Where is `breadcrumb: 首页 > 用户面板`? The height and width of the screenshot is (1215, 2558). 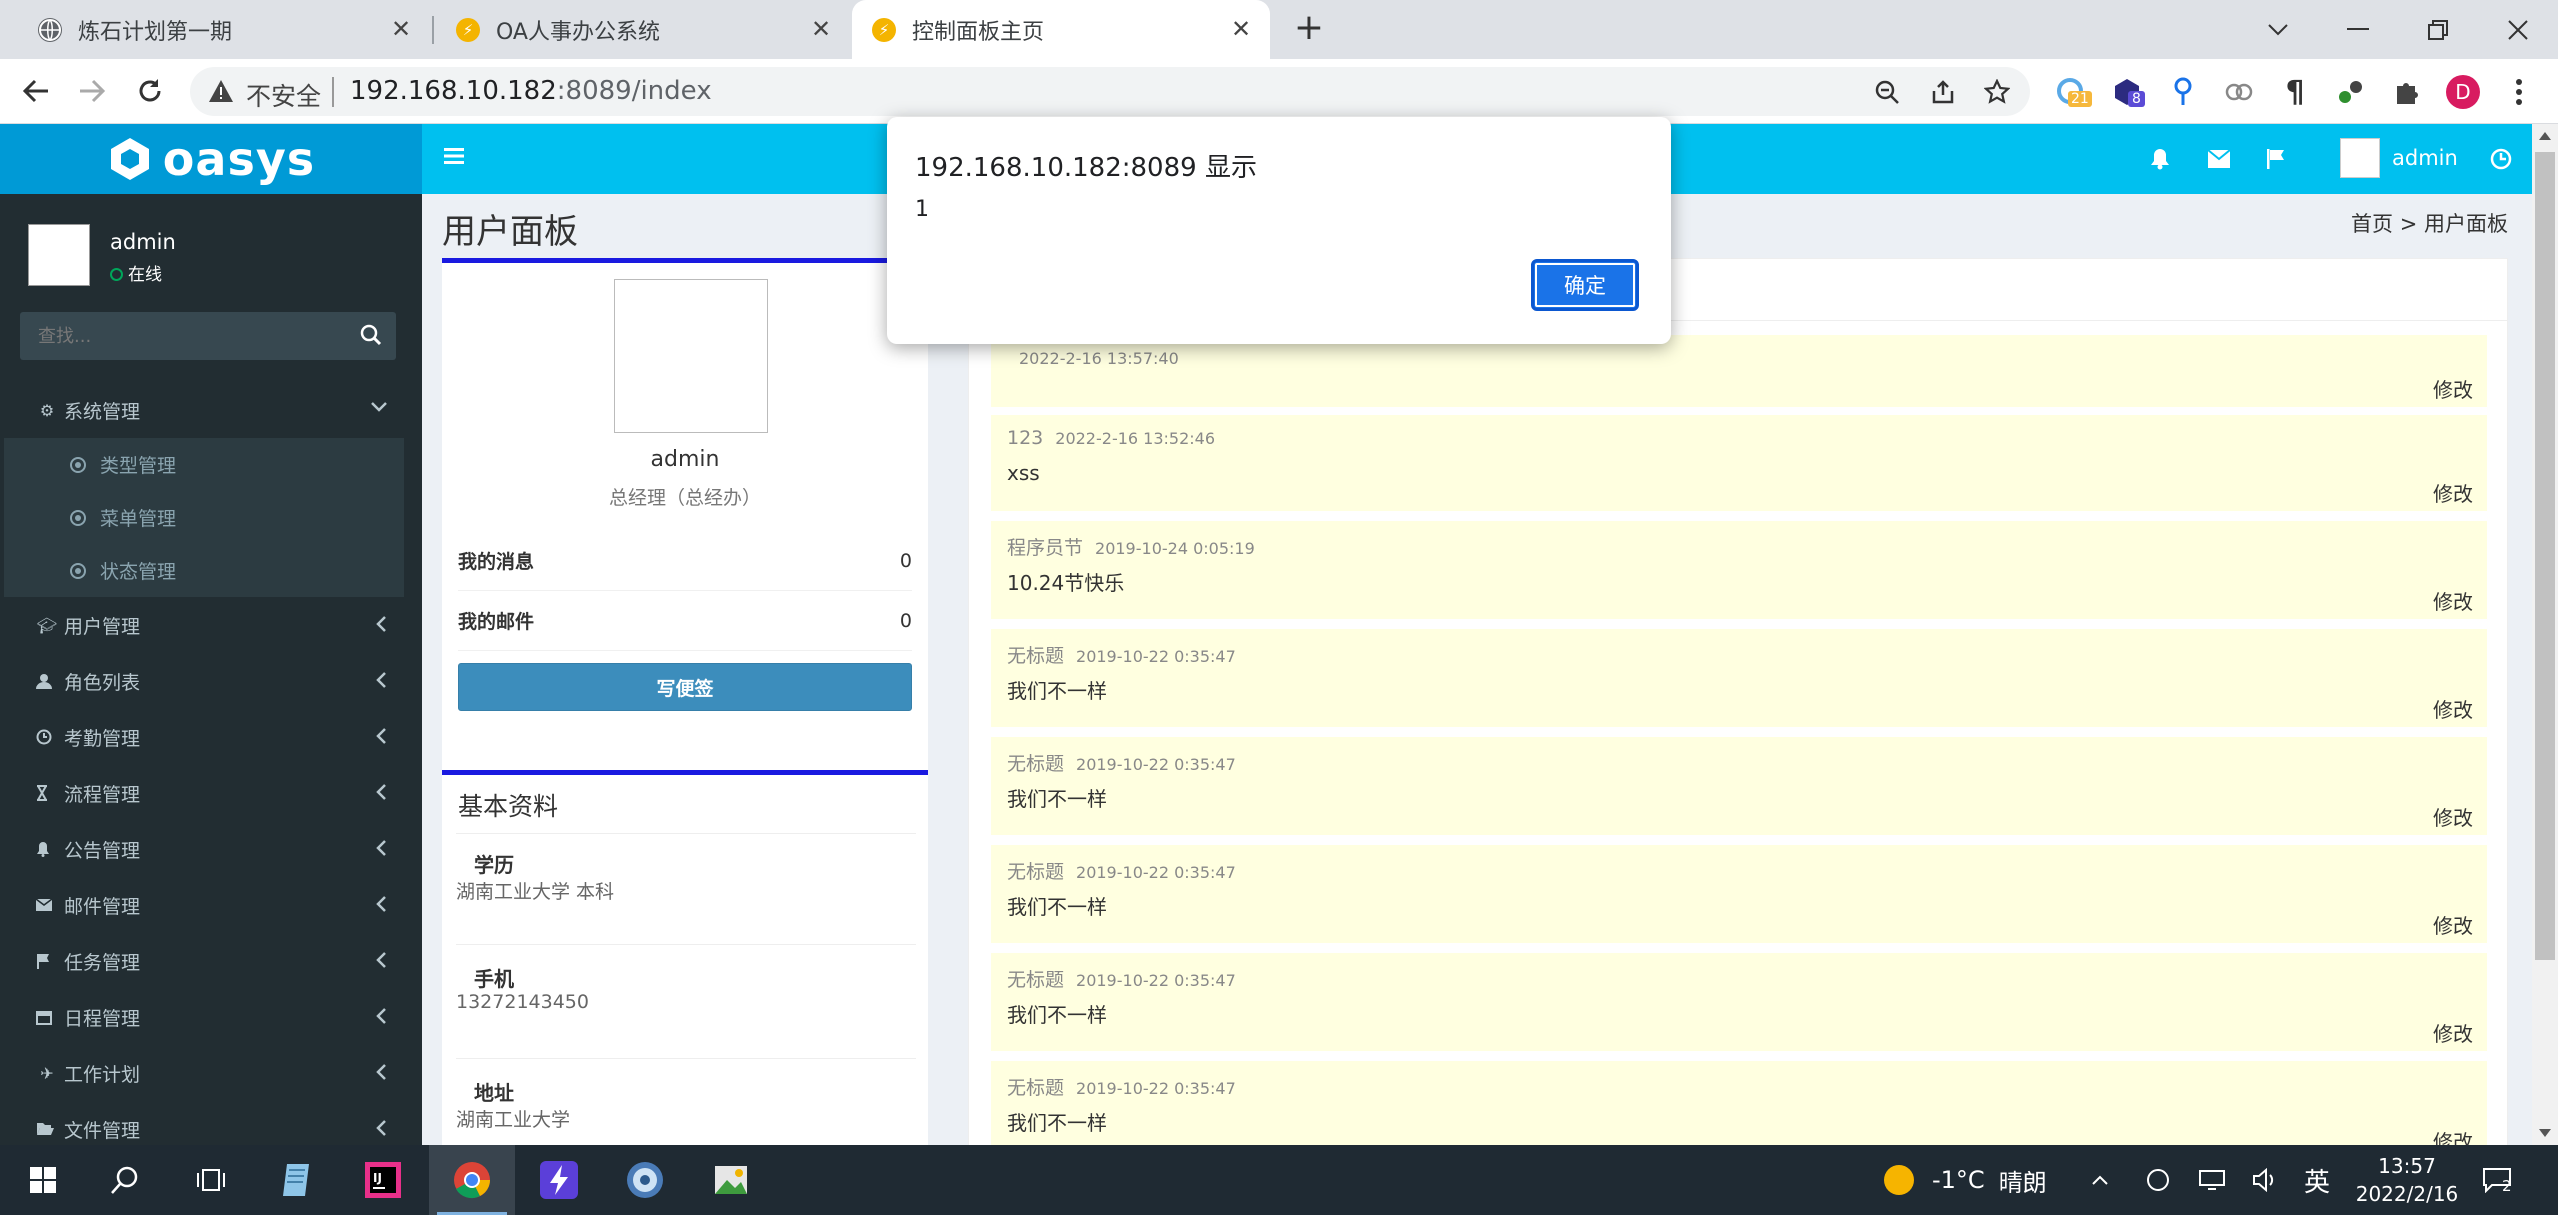
breadcrumb: 首页 > 用户面板 is located at coordinates (2429, 223).